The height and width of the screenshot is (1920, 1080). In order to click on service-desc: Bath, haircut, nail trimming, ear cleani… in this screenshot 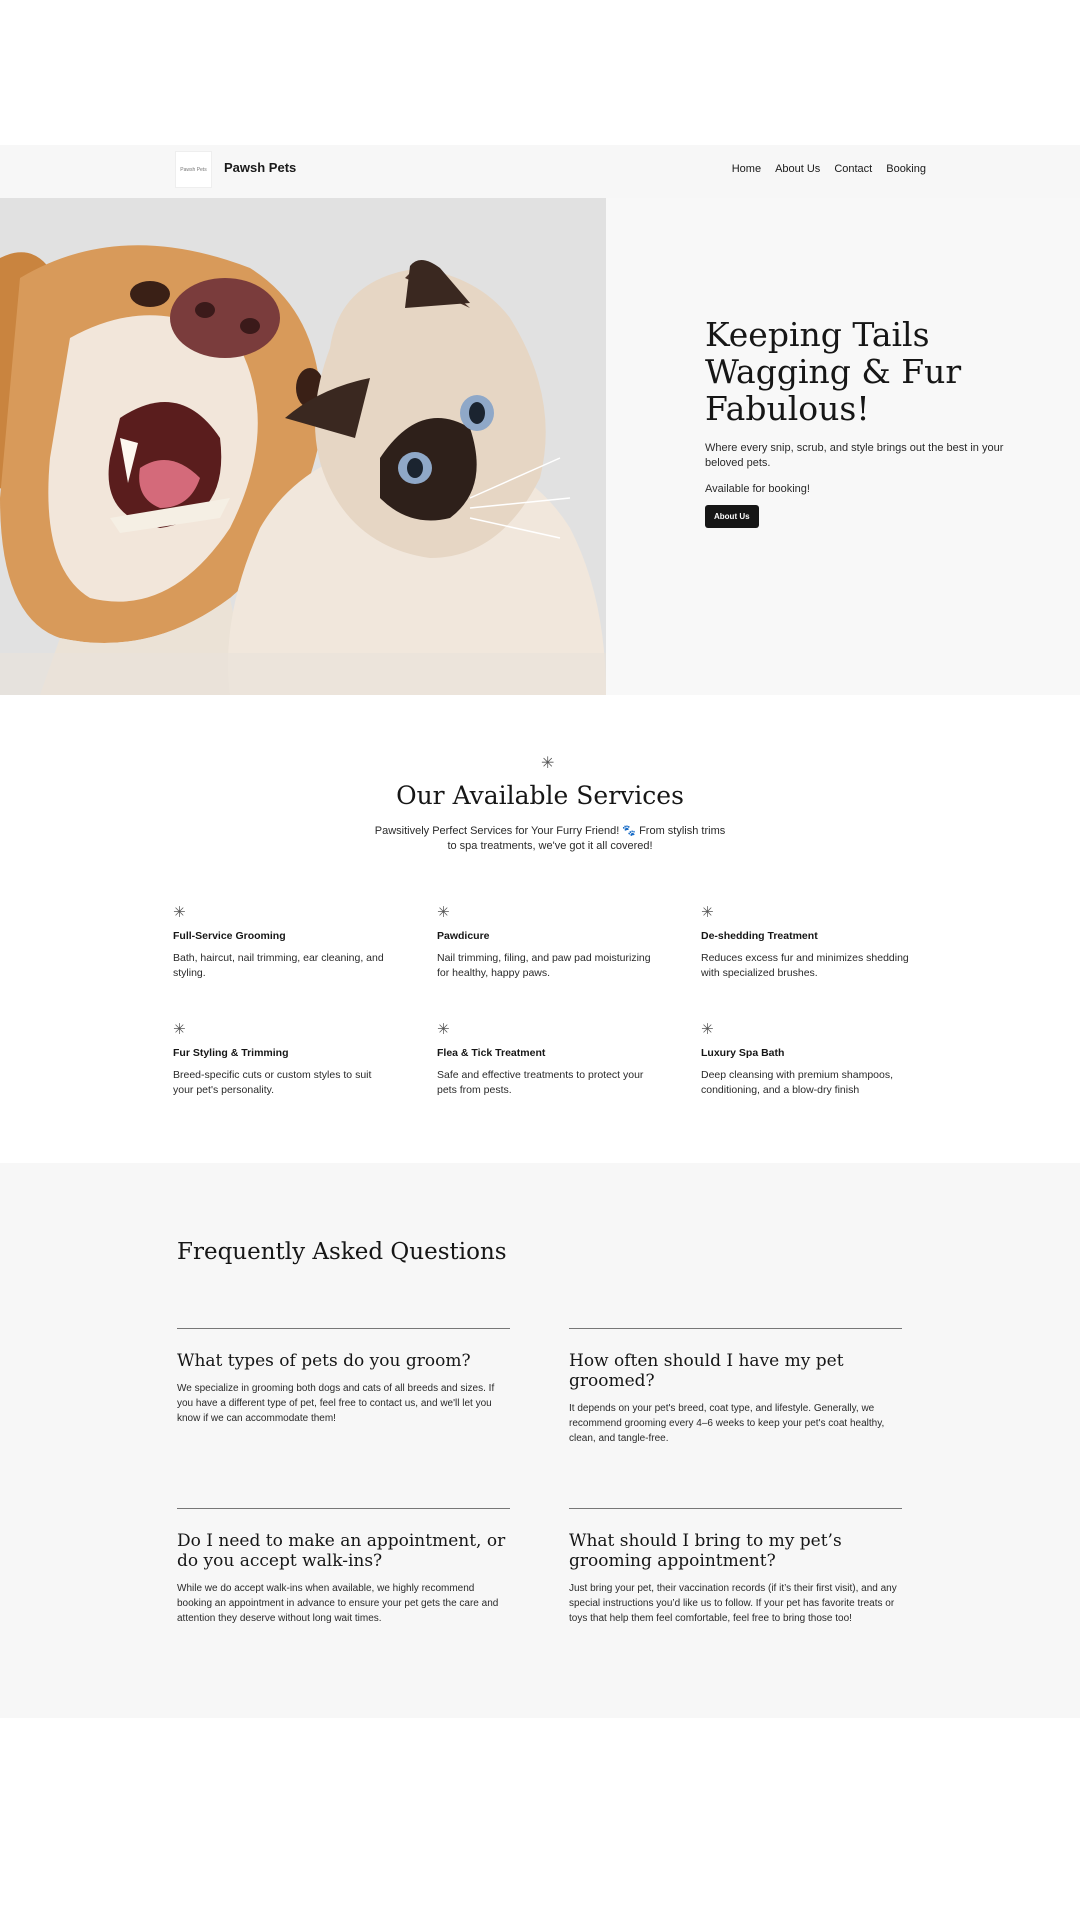, I will do `click(278, 965)`.